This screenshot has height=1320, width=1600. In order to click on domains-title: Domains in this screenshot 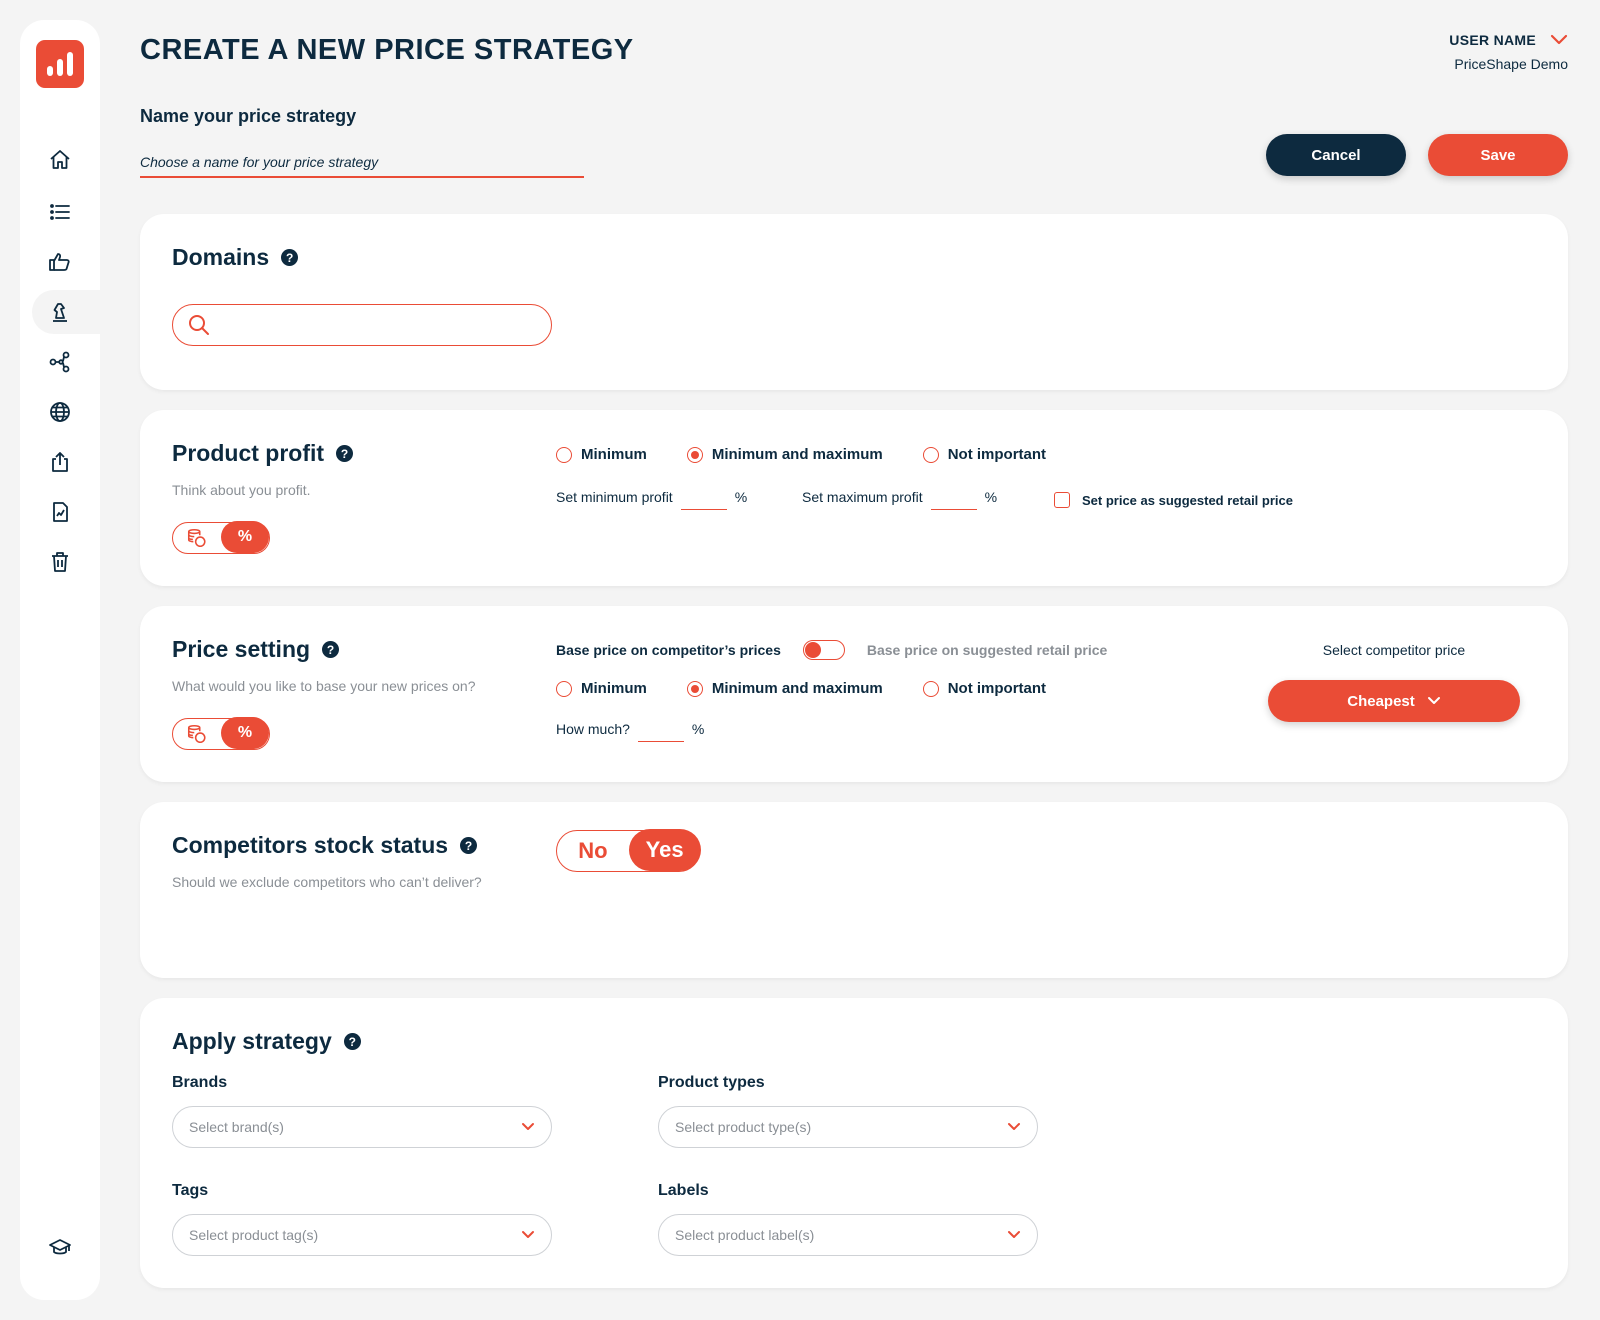, I will do `click(221, 257)`.